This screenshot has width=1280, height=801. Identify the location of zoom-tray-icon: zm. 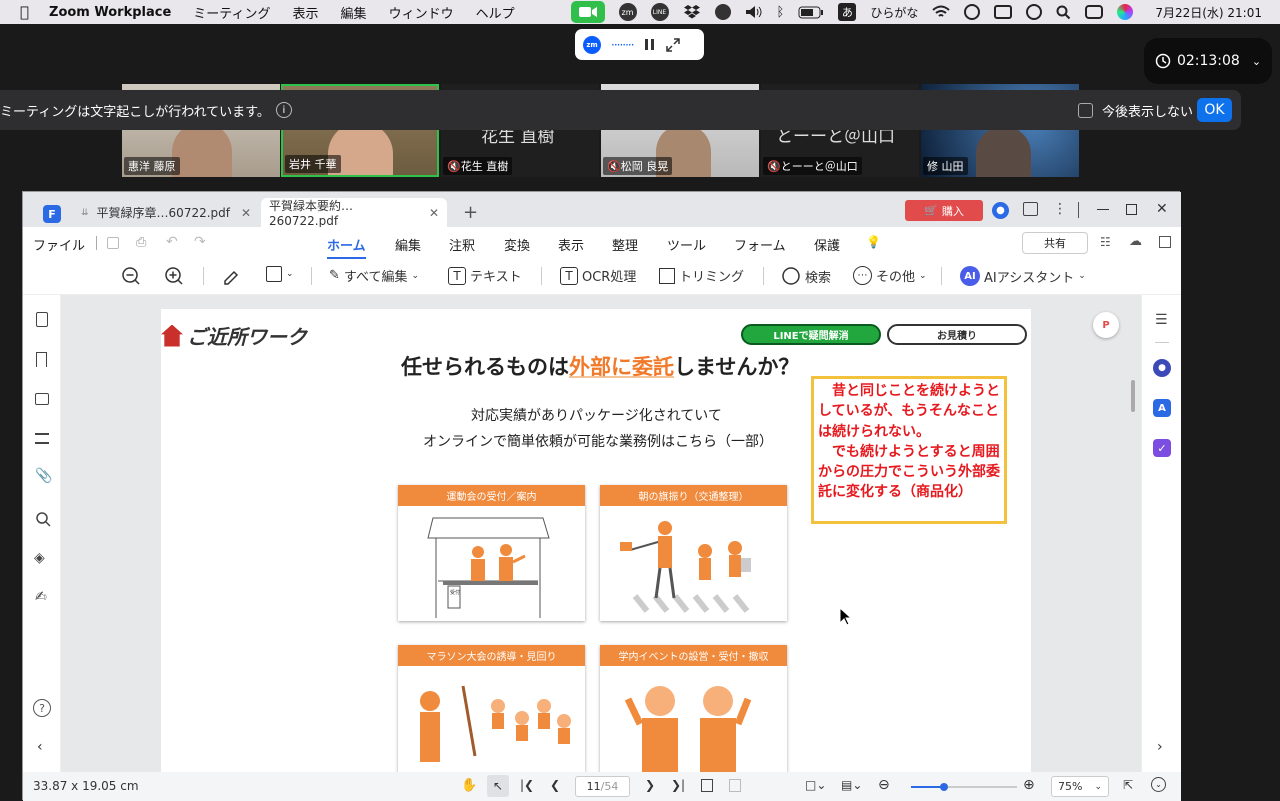
(627, 12).